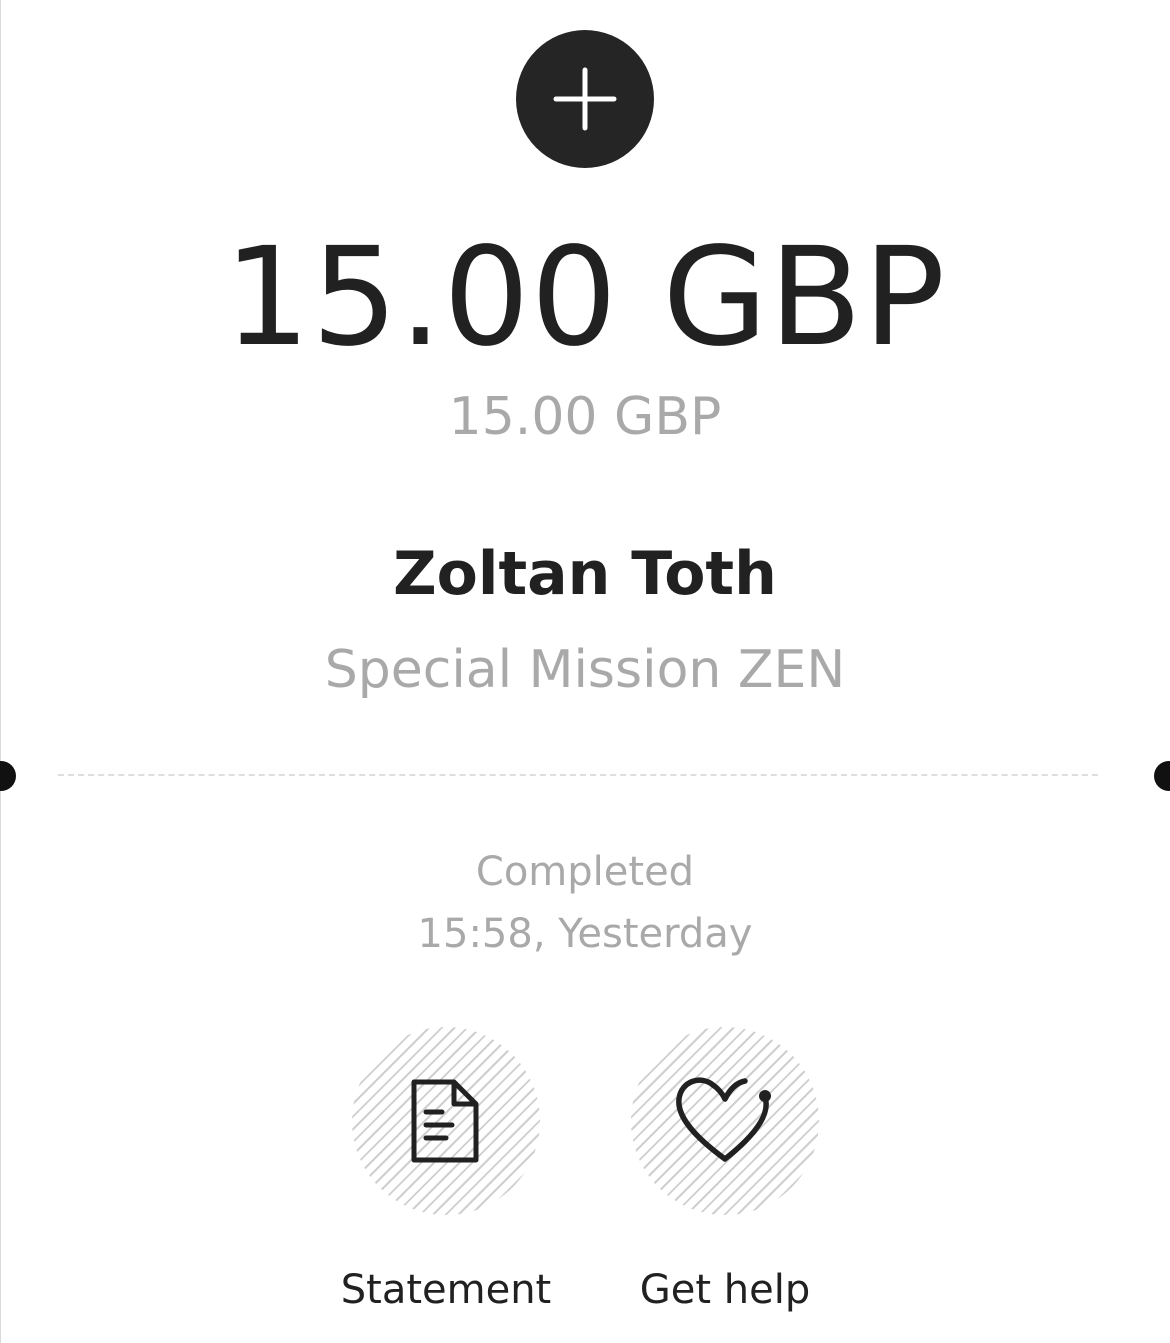 The width and height of the screenshot is (1170, 1343). Describe the element at coordinates (585, 872) in the screenshot. I see `transaction-status: Completed` at that location.